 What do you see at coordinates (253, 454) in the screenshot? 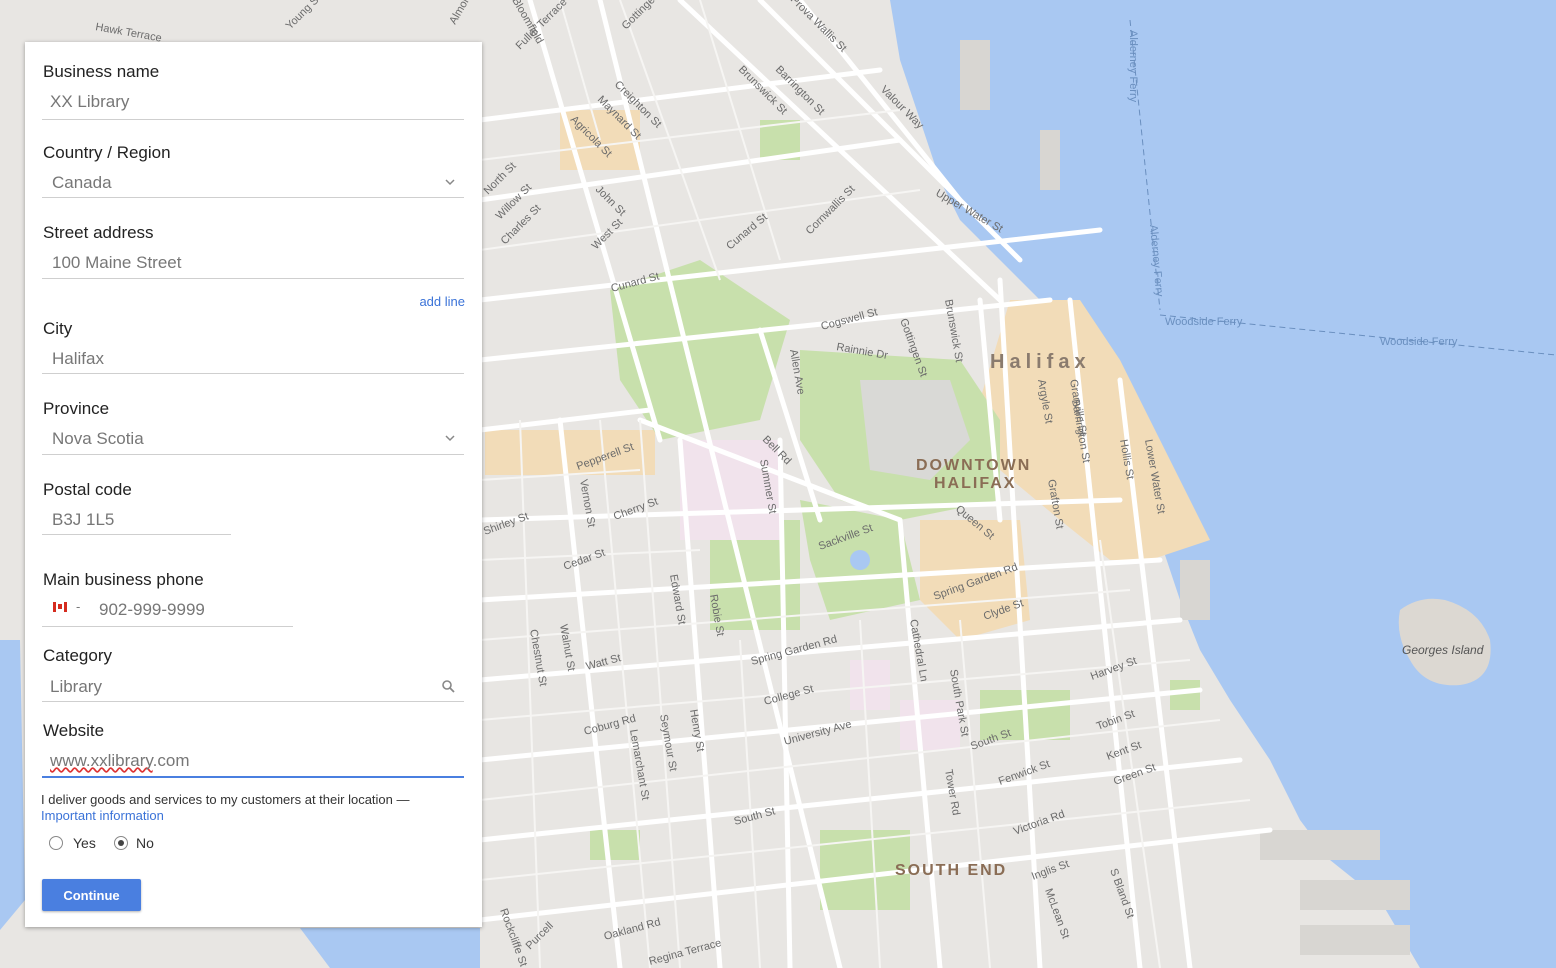
I see `province-underline` at bounding box center [253, 454].